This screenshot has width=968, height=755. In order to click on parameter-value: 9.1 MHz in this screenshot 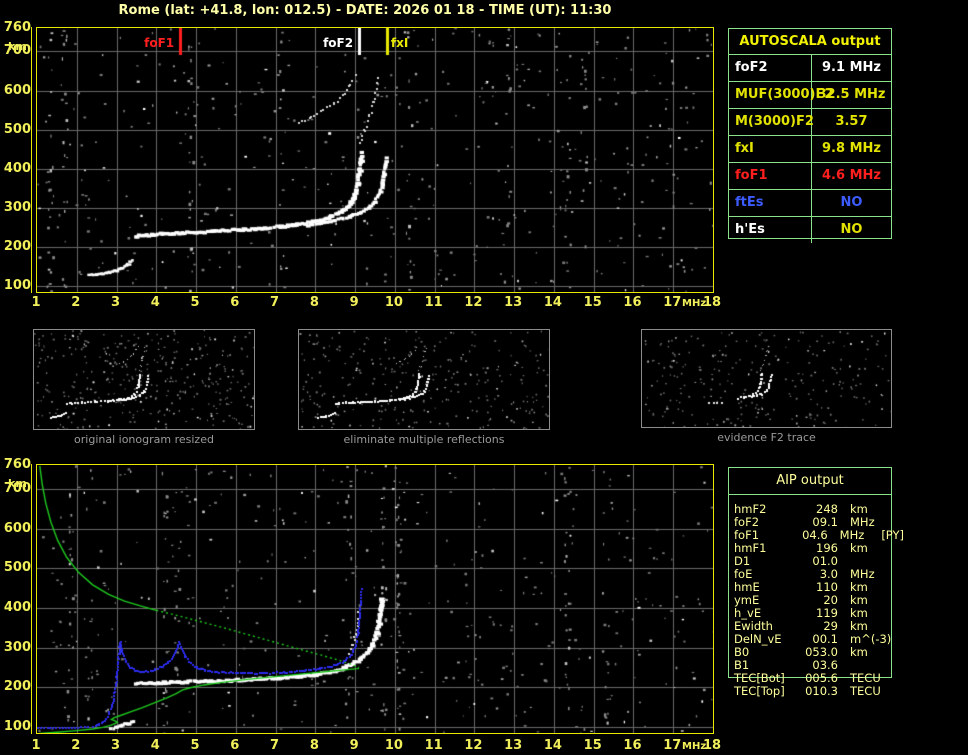, I will do `click(851, 67)`.